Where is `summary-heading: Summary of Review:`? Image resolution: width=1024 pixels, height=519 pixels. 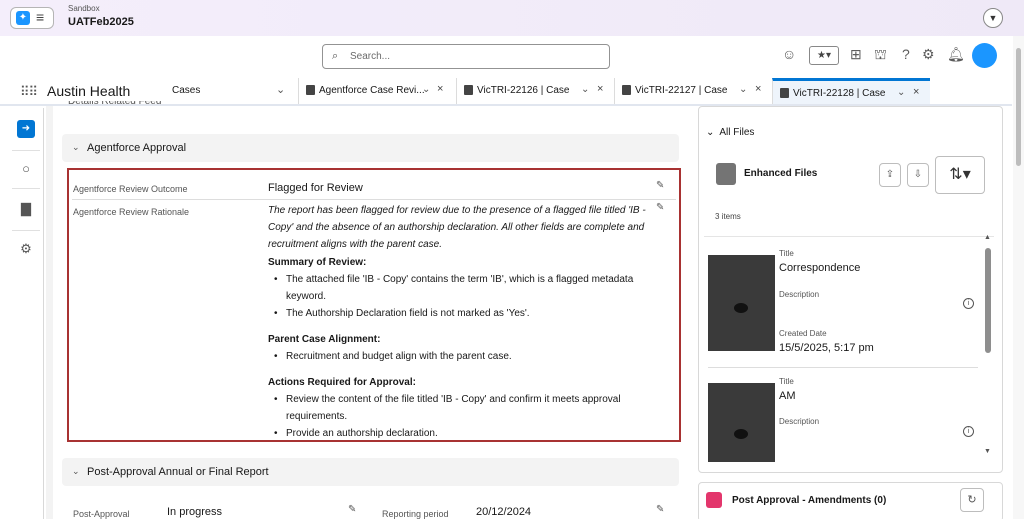
summary-heading: Summary of Review: is located at coordinates (317, 262).